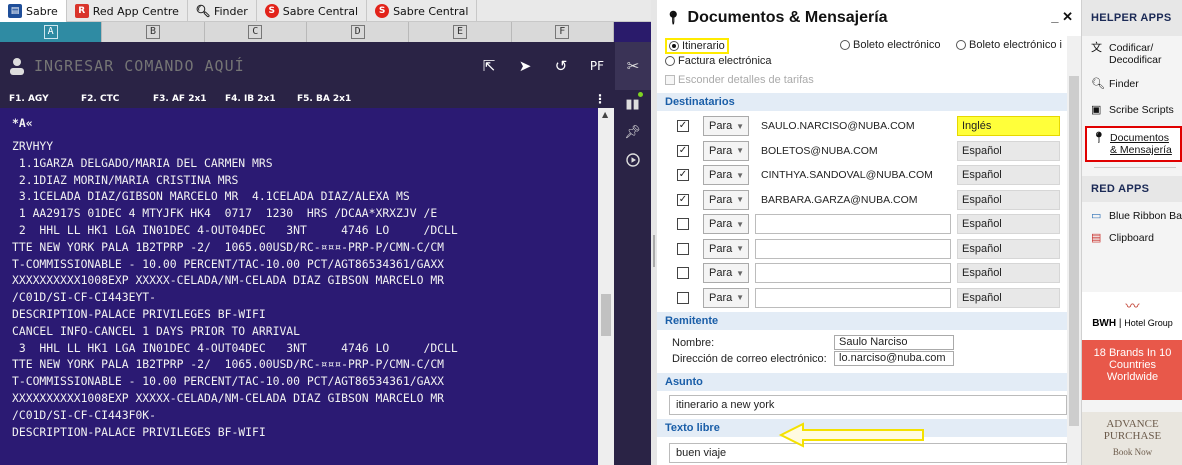 Image resolution: width=1182 pixels, height=465 pixels. I want to click on recipient-email-input: CINTHYA.SANDOVAL@NUBA.COM, so click(853, 175).